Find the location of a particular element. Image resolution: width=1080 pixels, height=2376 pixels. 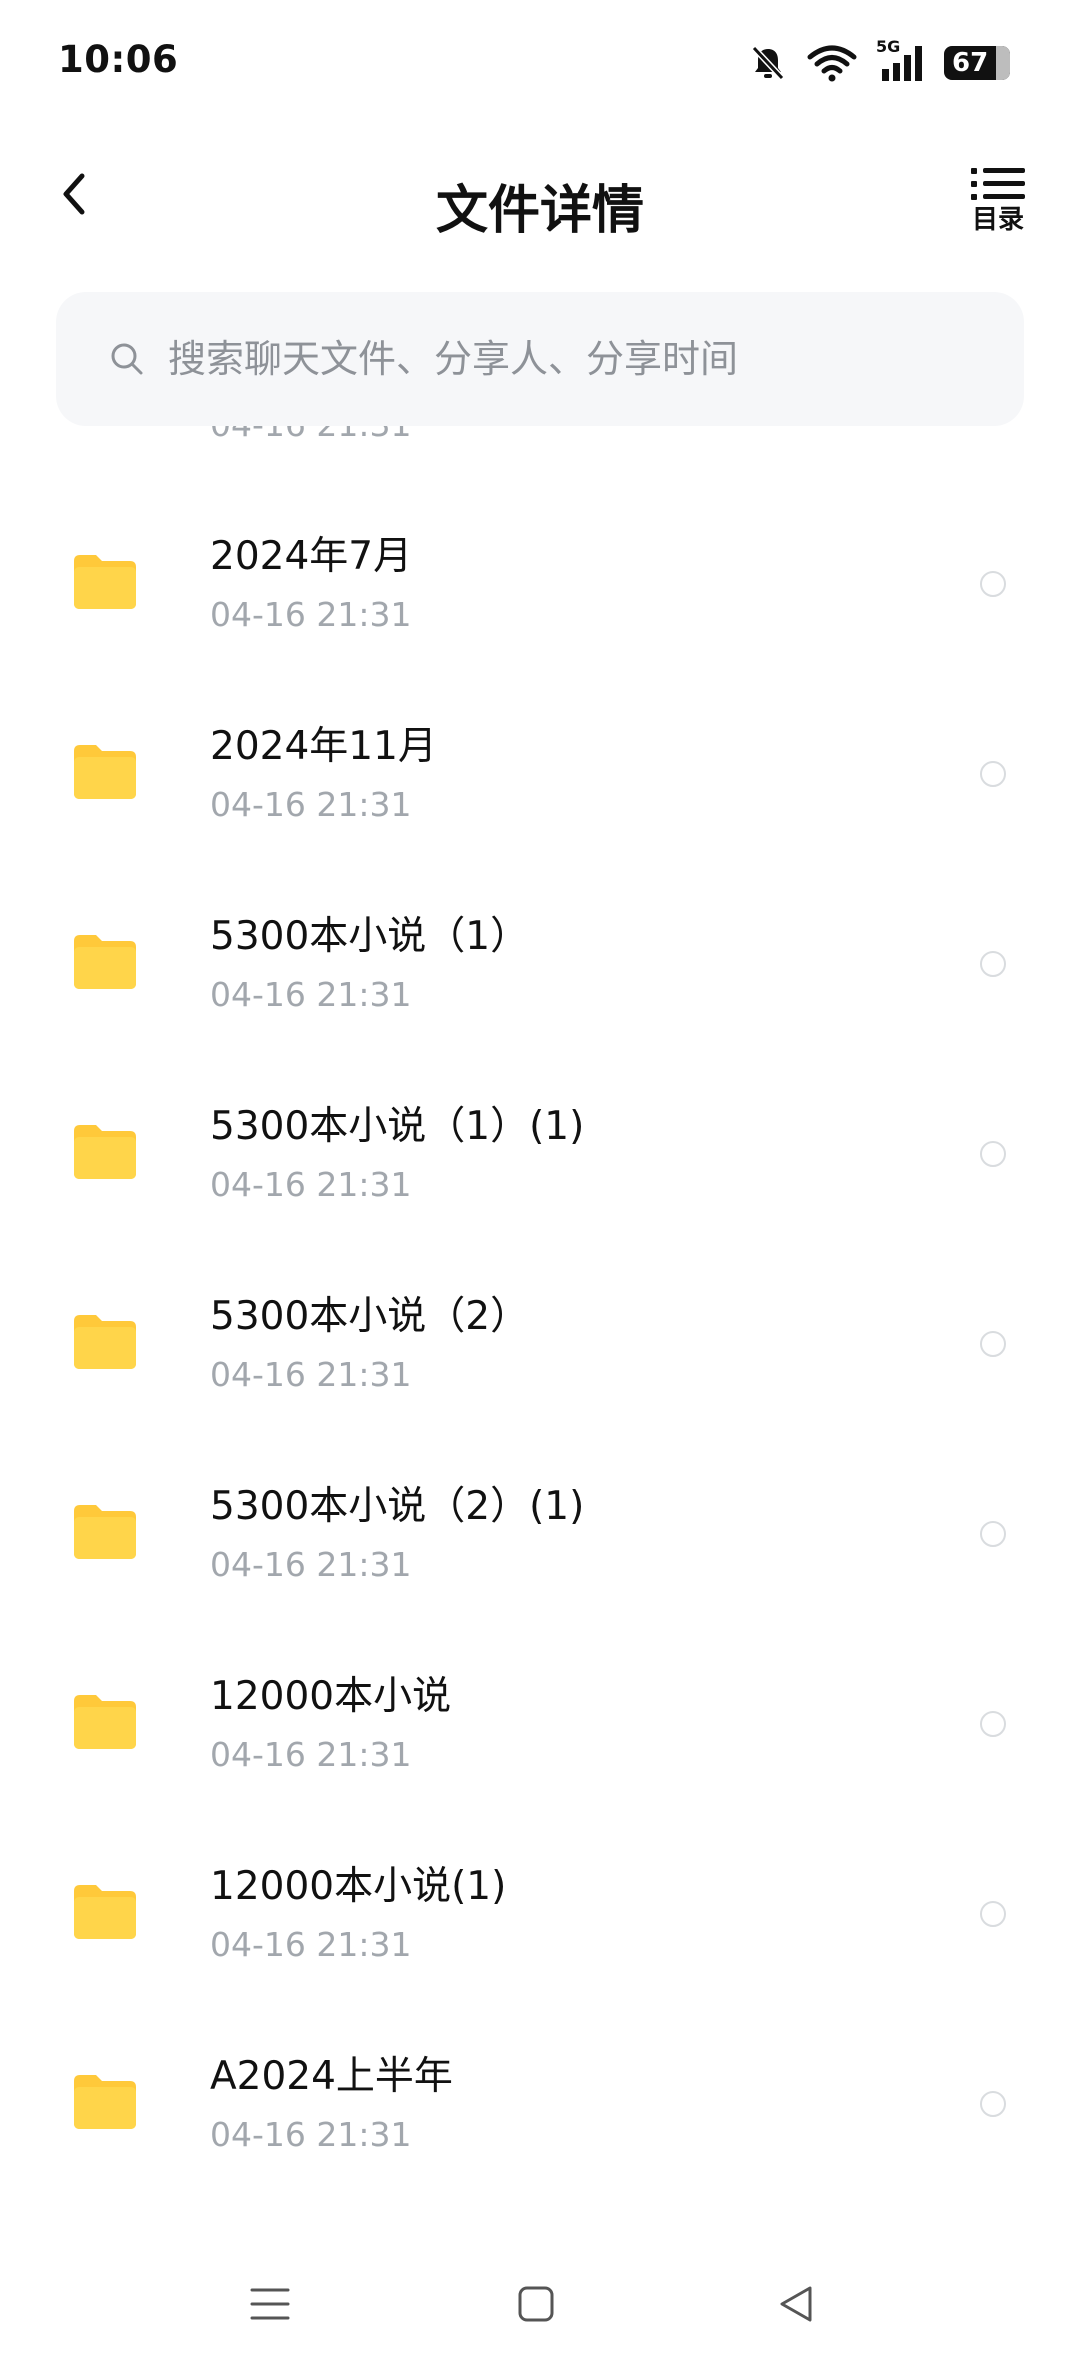

toc-button: 目录 is located at coordinates (998, 202).